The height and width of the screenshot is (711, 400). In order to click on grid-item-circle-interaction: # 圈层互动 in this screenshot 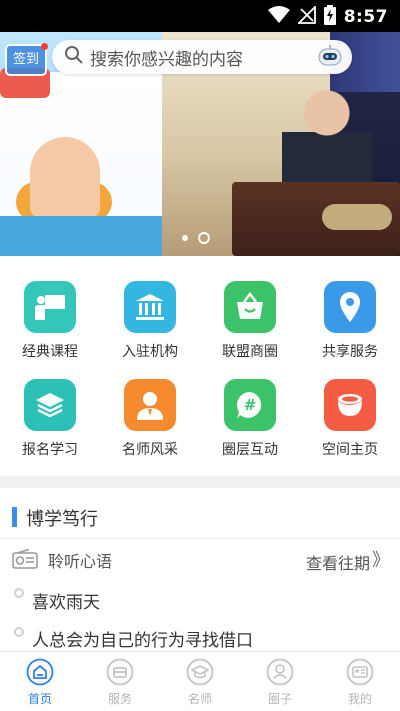, I will do `click(250, 419)`.